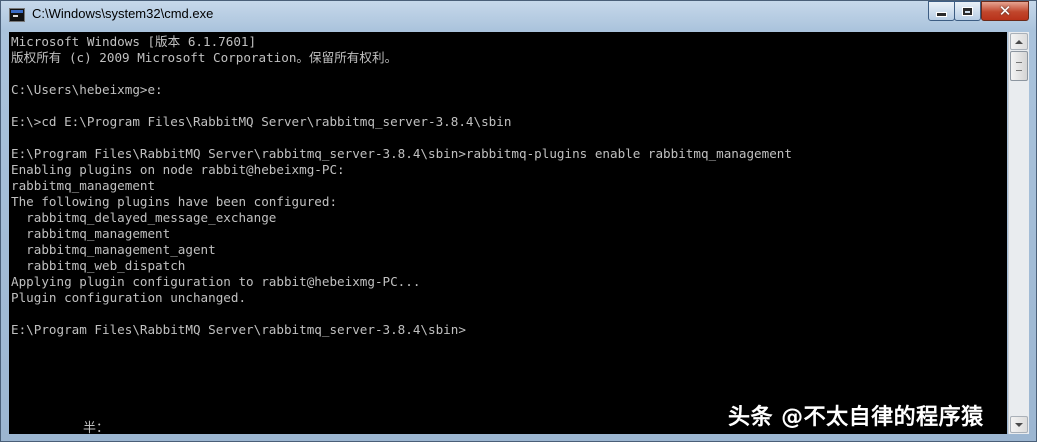  I want to click on close-icon: ✕, so click(1005, 10).